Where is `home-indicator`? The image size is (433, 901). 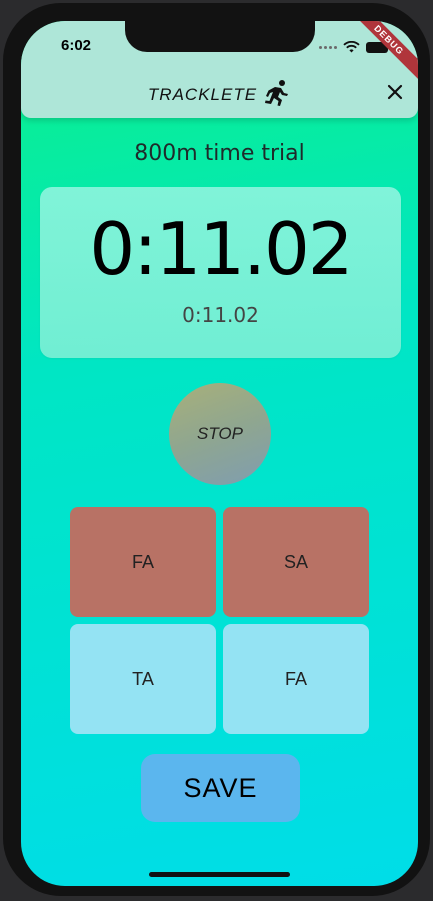 home-indicator is located at coordinates (219, 874).